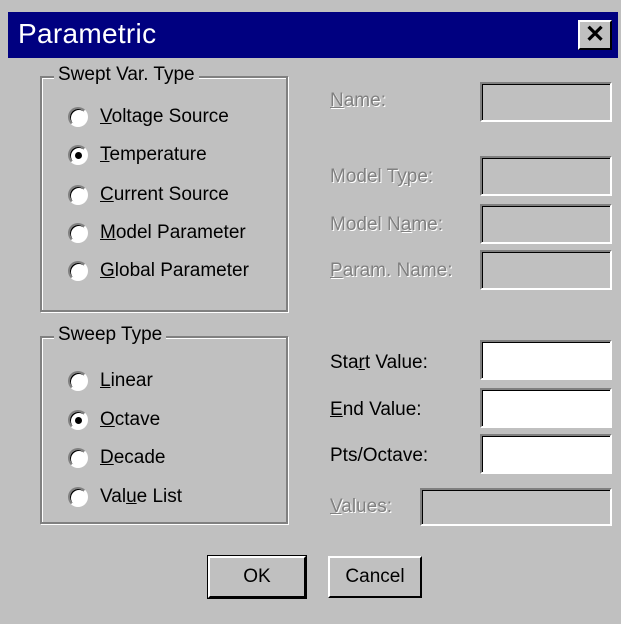  What do you see at coordinates (546, 360) in the screenshot?
I see `start-value-input` at bounding box center [546, 360].